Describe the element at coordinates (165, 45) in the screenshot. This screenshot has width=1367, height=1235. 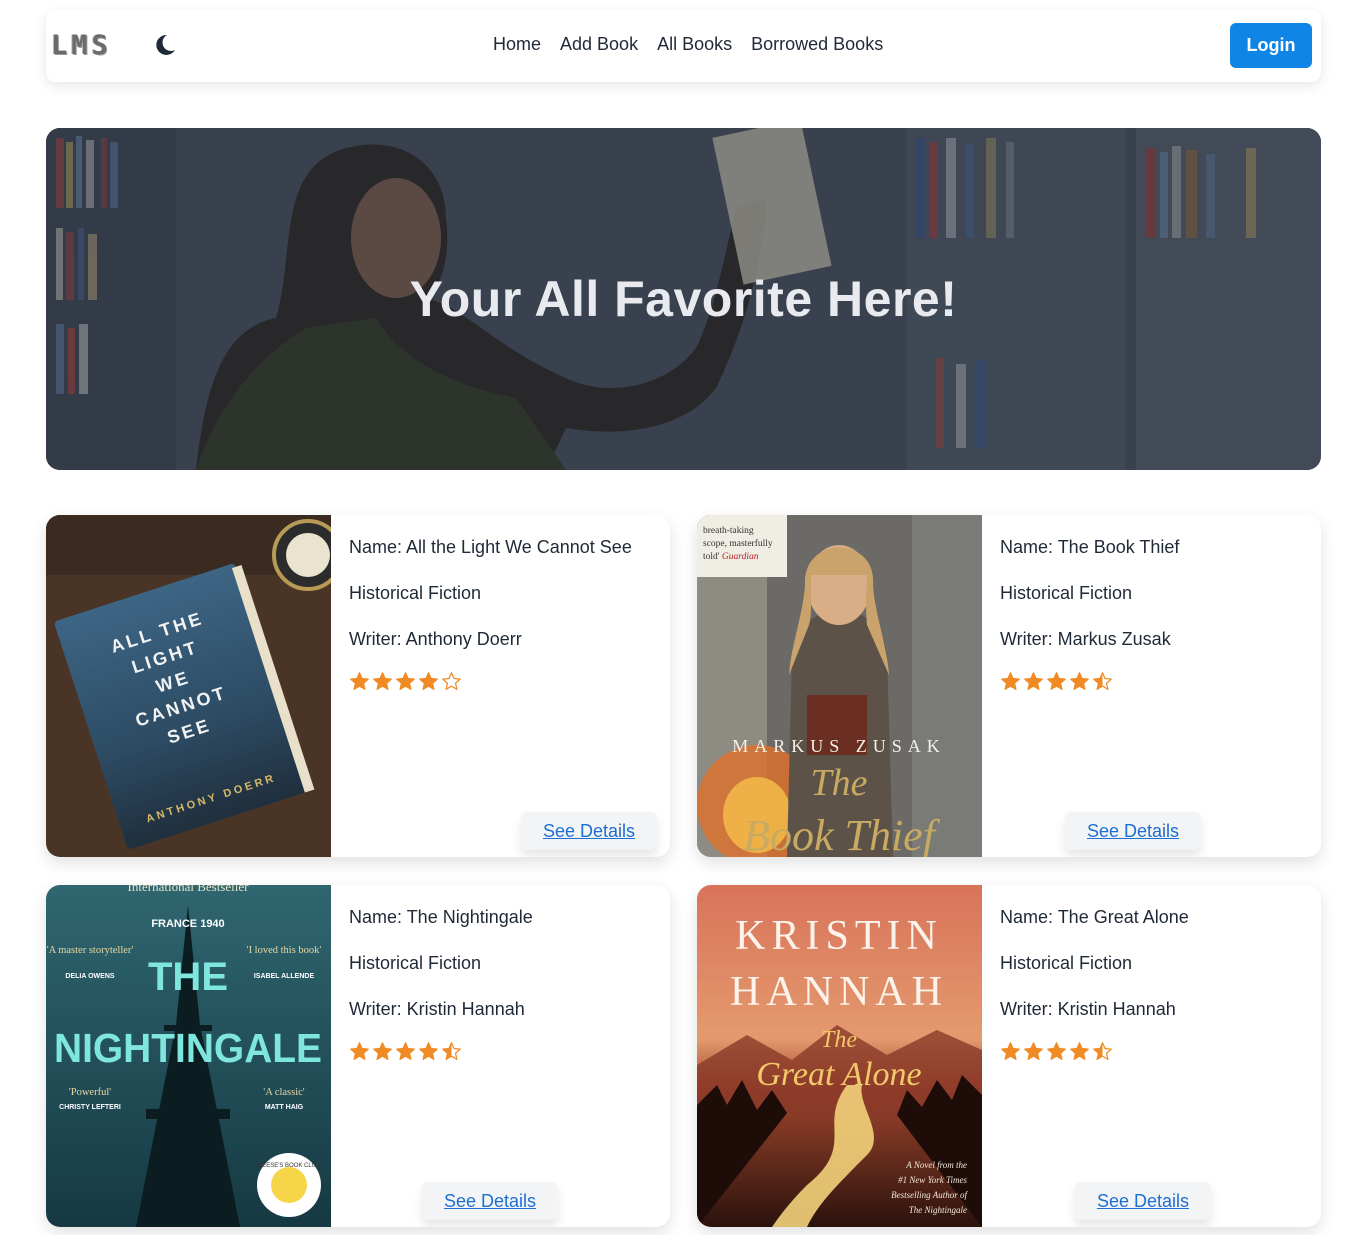
I see `moon-icon` at that location.